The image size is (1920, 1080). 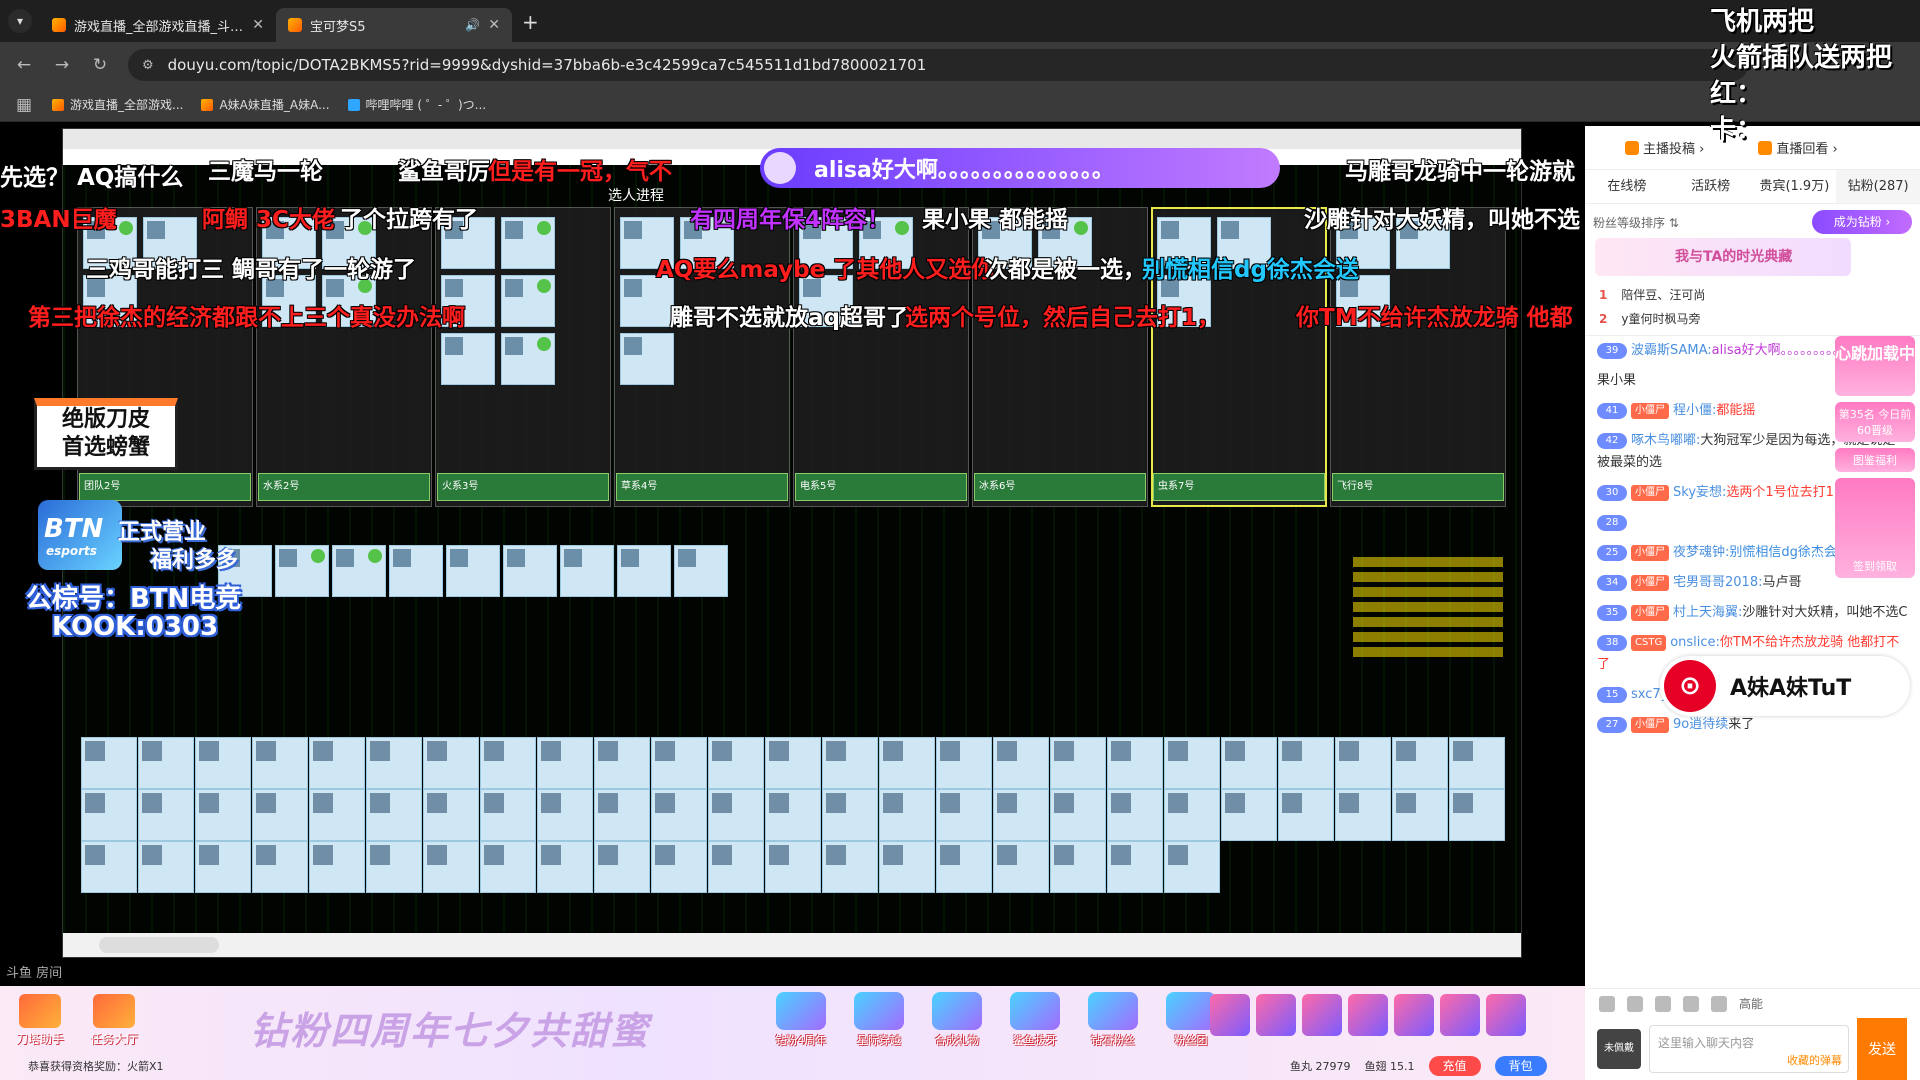 What do you see at coordinates (1723, 257) in the screenshot?
I see `memories-banner: 我与TA的时光典藏` at bounding box center [1723, 257].